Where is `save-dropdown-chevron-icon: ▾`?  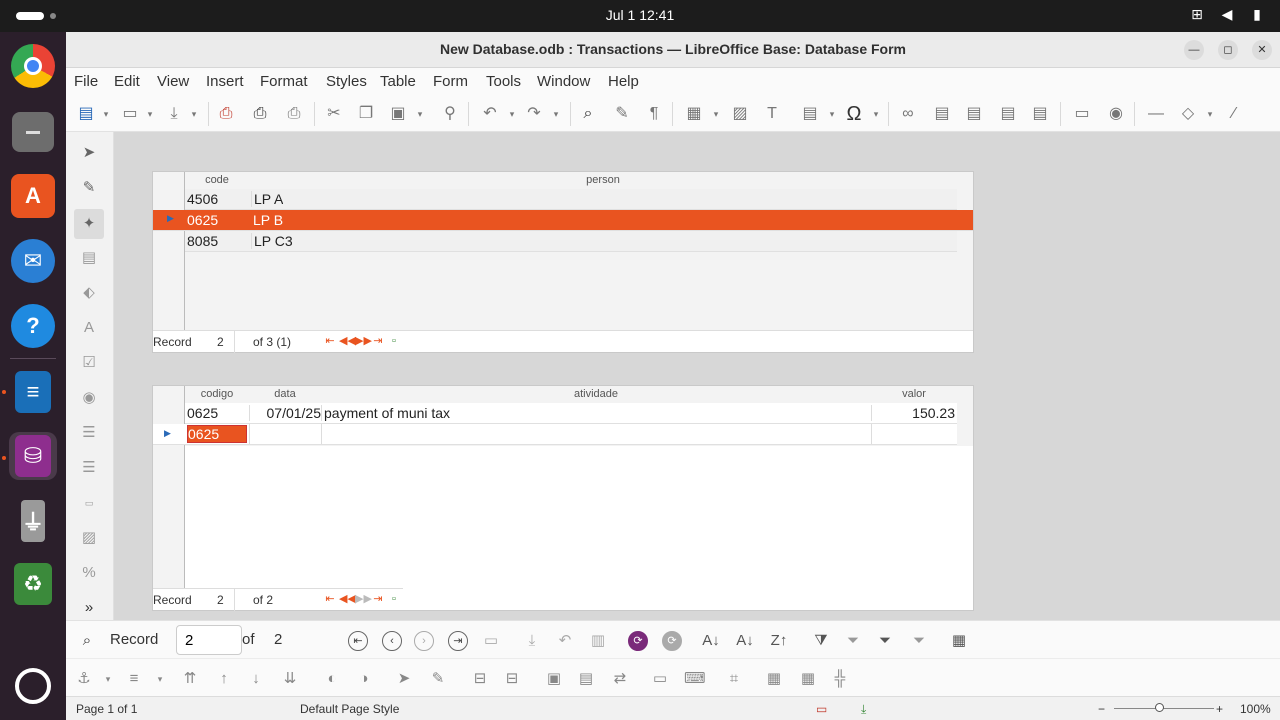 save-dropdown-chevron-icon: ▾ is located at coordinates (194, 114).